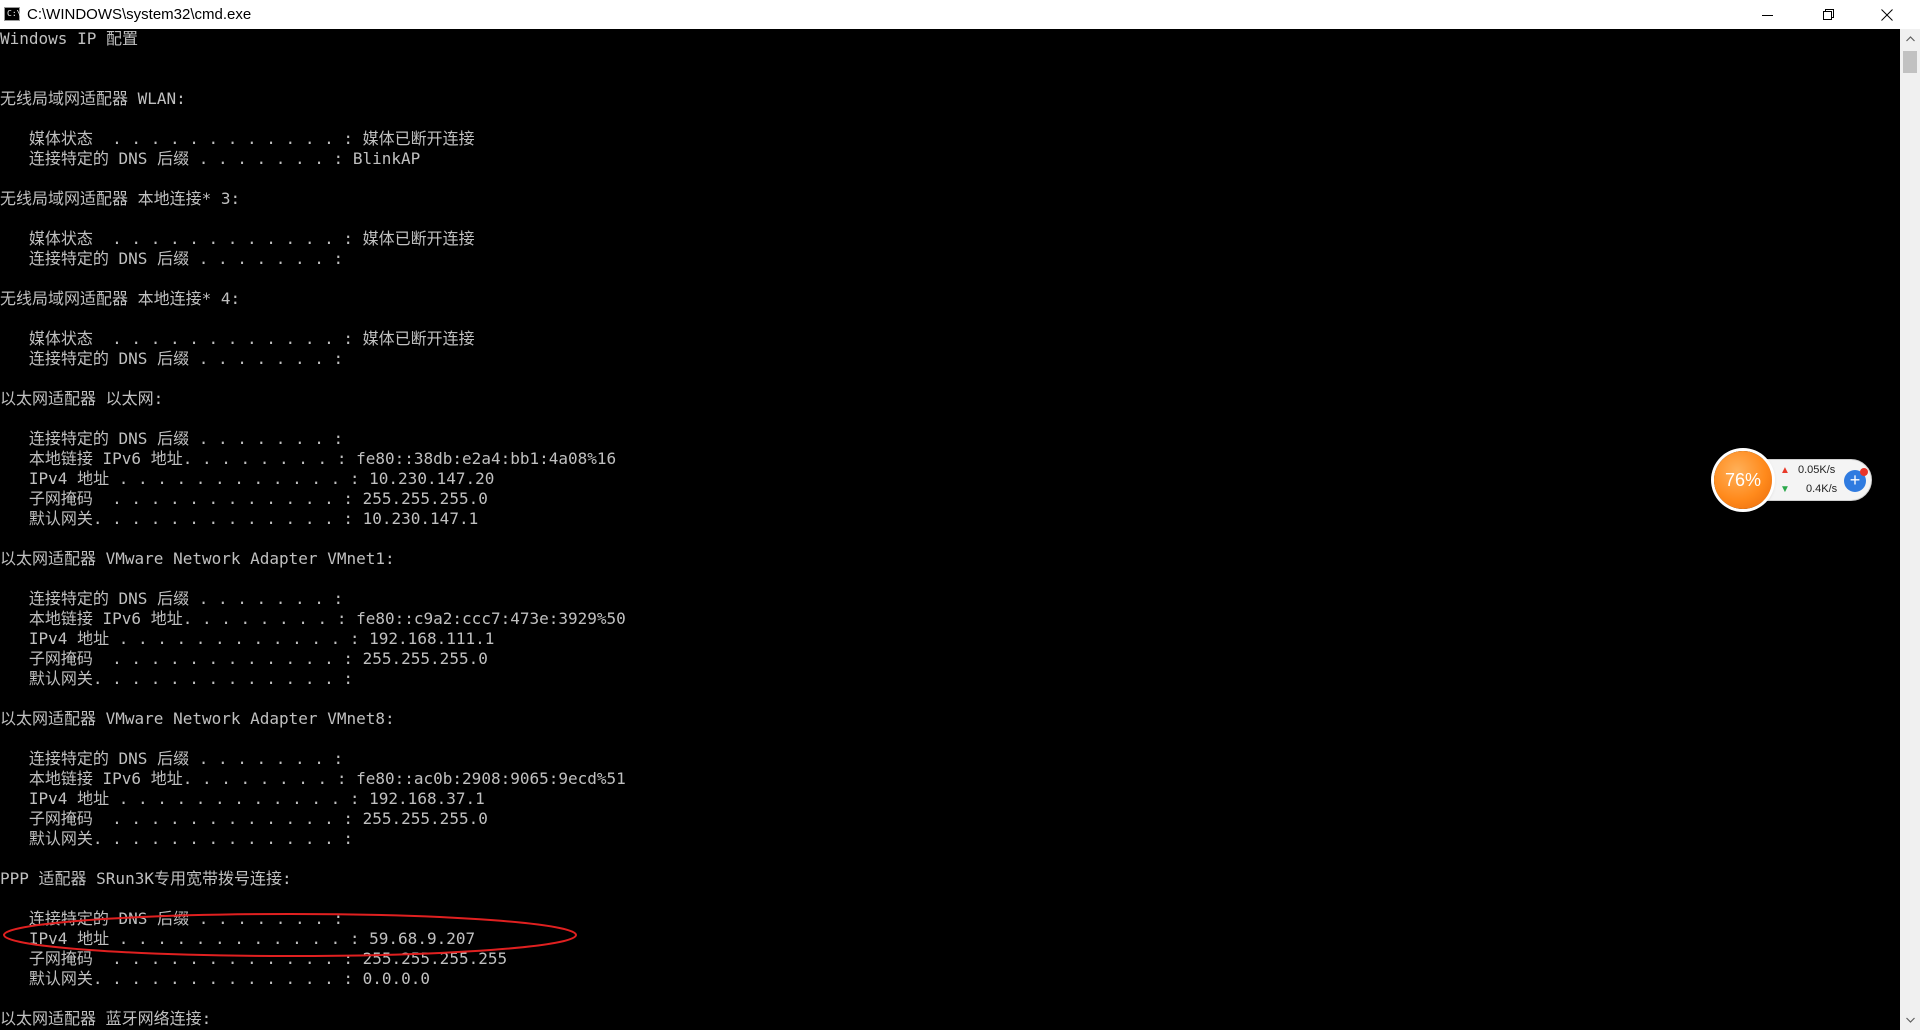  I want to click on upload-speed: 0.05K/s, so click(1817, 470).